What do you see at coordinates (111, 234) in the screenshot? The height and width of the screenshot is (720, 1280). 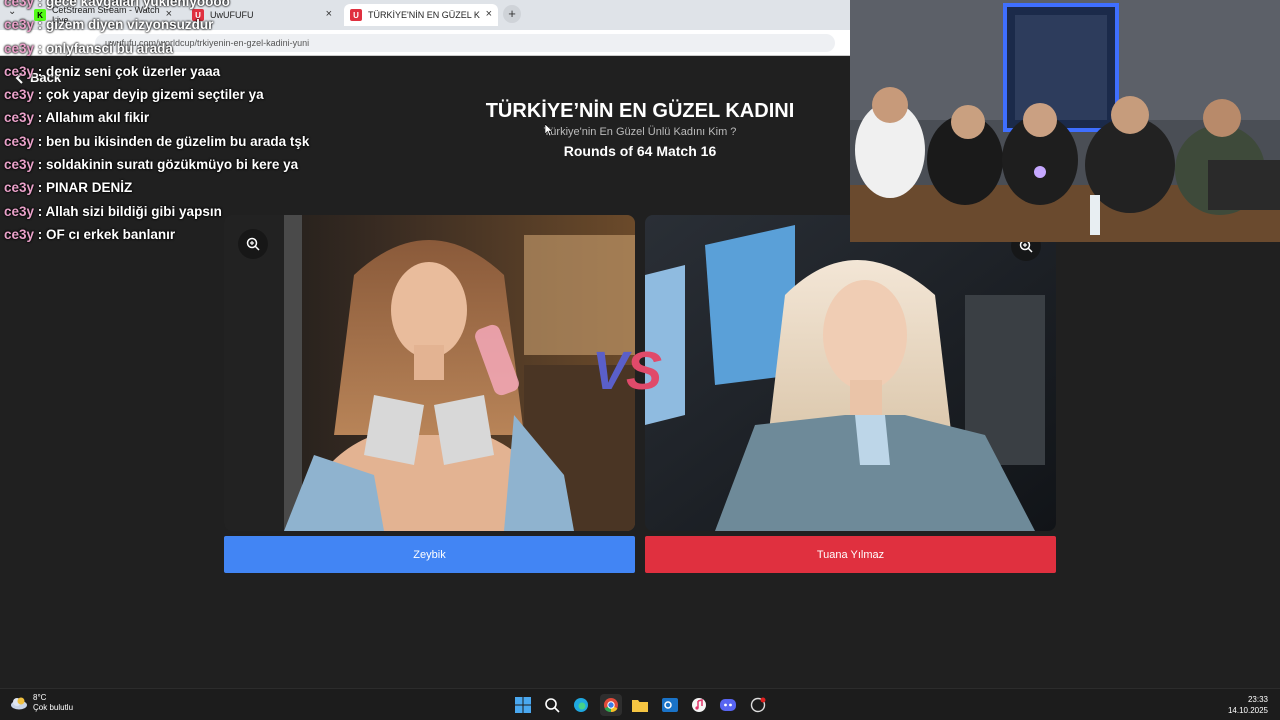 I see `chat-text: OF cı erkek banlanır` at bounding box center [111, 234].